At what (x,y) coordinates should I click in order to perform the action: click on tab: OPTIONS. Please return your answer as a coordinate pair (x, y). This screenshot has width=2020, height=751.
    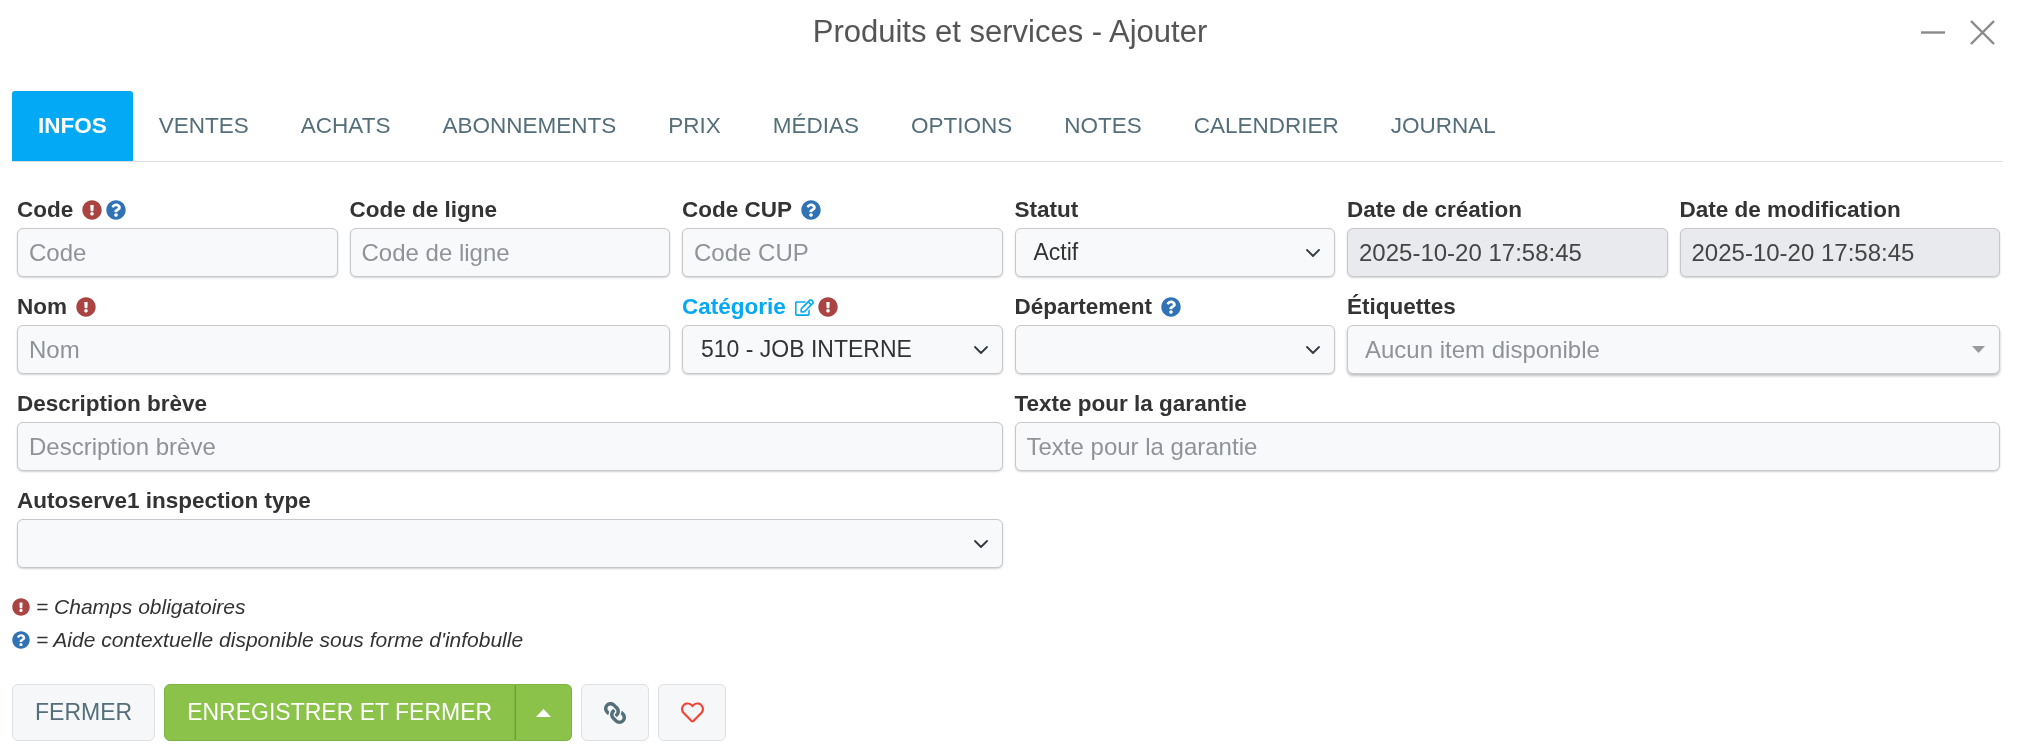
    Looking at the image, I should click on (961, 126).